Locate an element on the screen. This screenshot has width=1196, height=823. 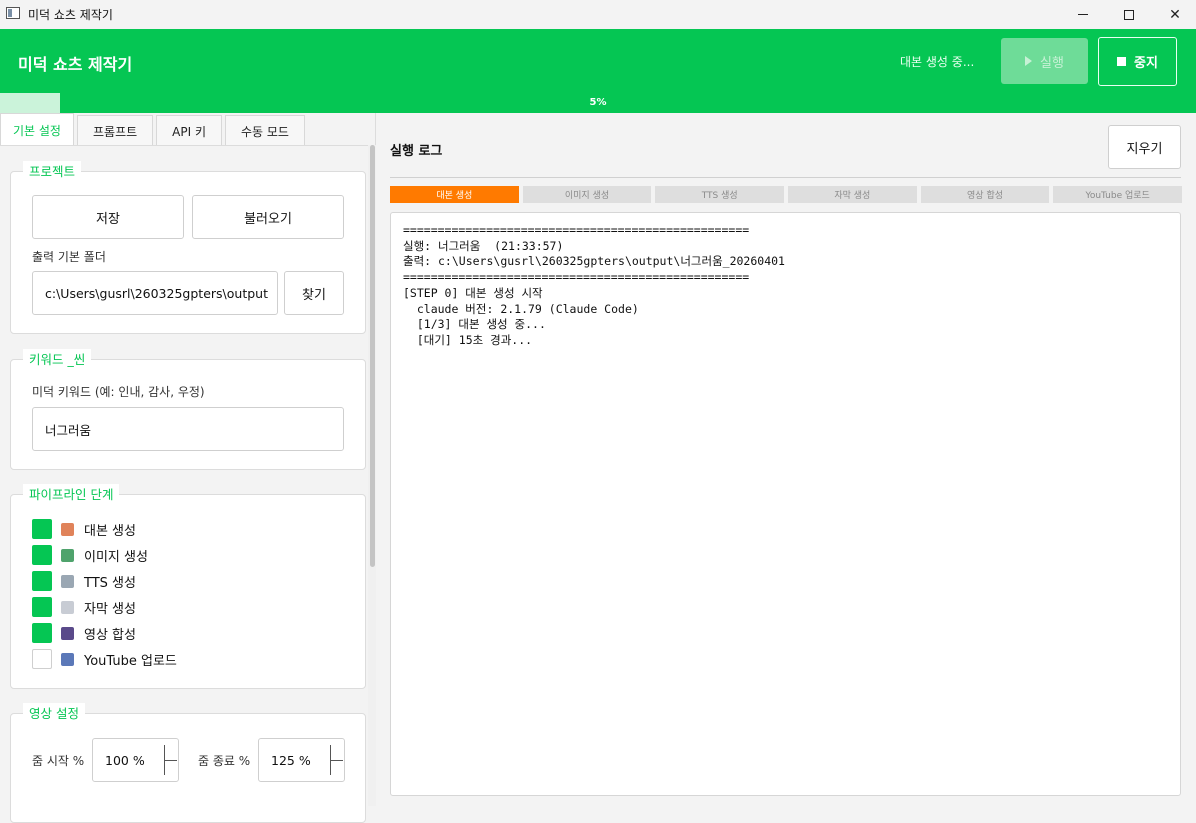
script-icon is located at coordinates (67, 529).